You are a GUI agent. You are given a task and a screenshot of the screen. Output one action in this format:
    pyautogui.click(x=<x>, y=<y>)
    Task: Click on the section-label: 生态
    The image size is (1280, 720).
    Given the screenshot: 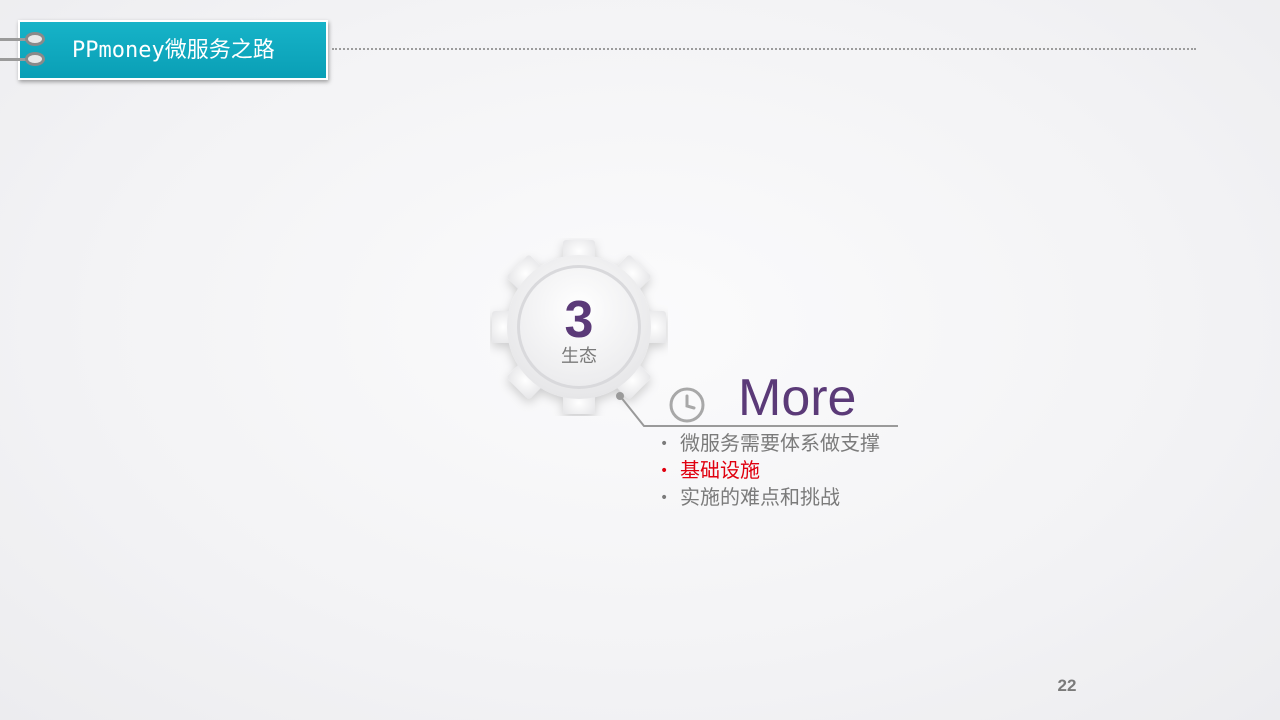 What is the action you would take?
    pyautogui.click(x=579, y=356)
    